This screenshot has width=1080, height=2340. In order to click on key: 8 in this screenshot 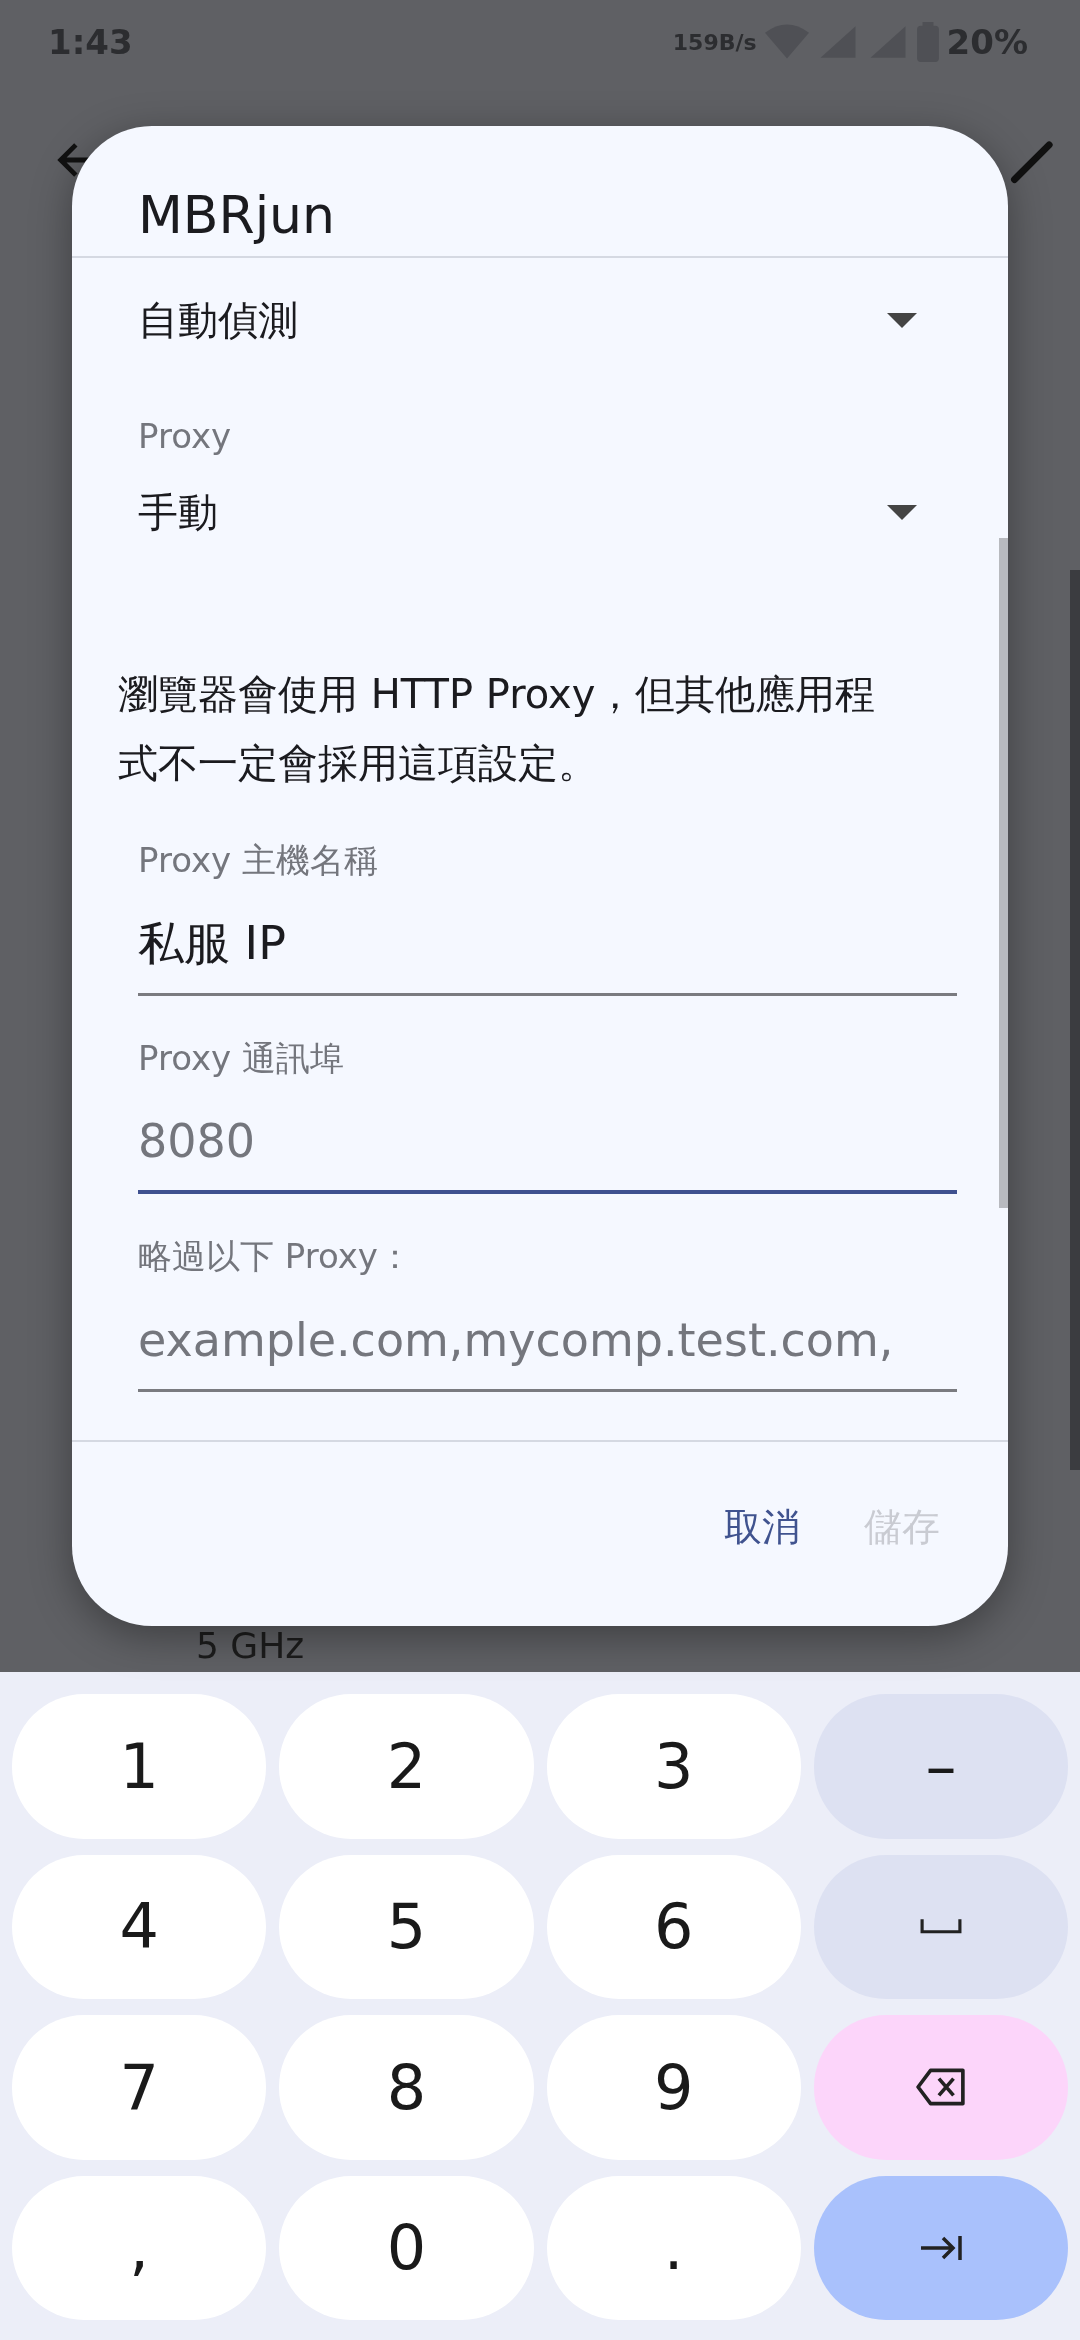, I will do `click(406, 2087)`.